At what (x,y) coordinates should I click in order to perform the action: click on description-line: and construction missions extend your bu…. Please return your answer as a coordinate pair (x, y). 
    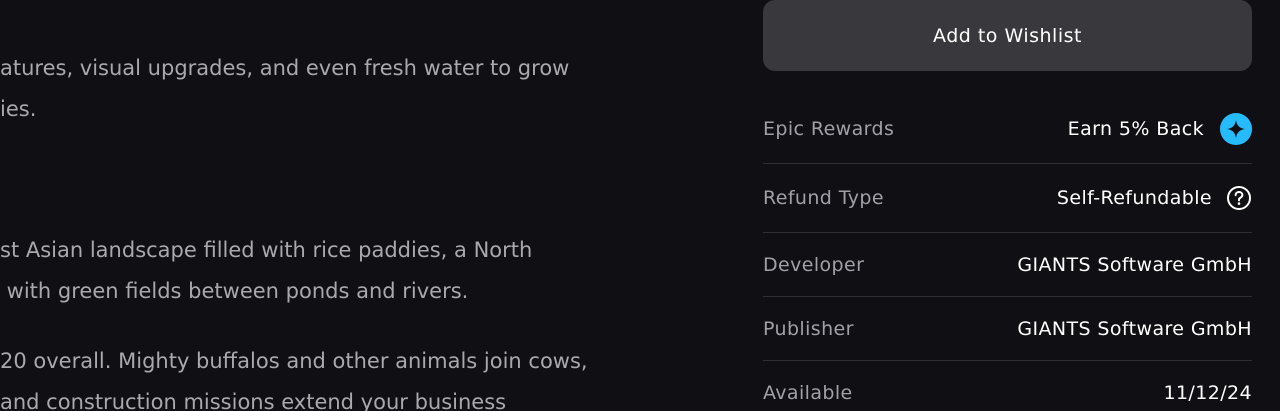
    Looking at the image, I should click on (253, 400).